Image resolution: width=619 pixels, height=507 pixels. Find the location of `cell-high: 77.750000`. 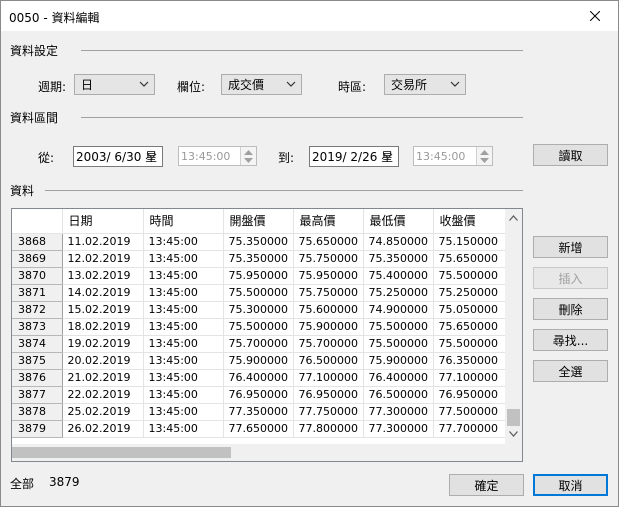

cell-high: 77.750000 is located at coordinates (328, 412).